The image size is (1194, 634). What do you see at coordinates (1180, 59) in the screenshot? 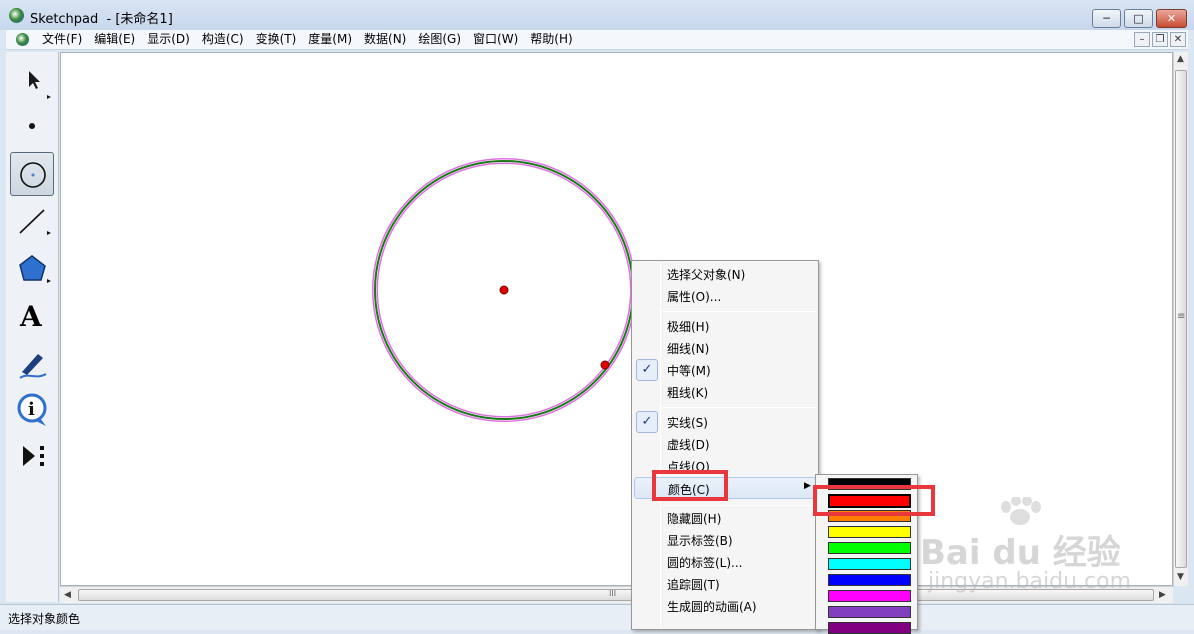
I see `scroll-up-icon: ▲` at bounding box center [1180, 59].